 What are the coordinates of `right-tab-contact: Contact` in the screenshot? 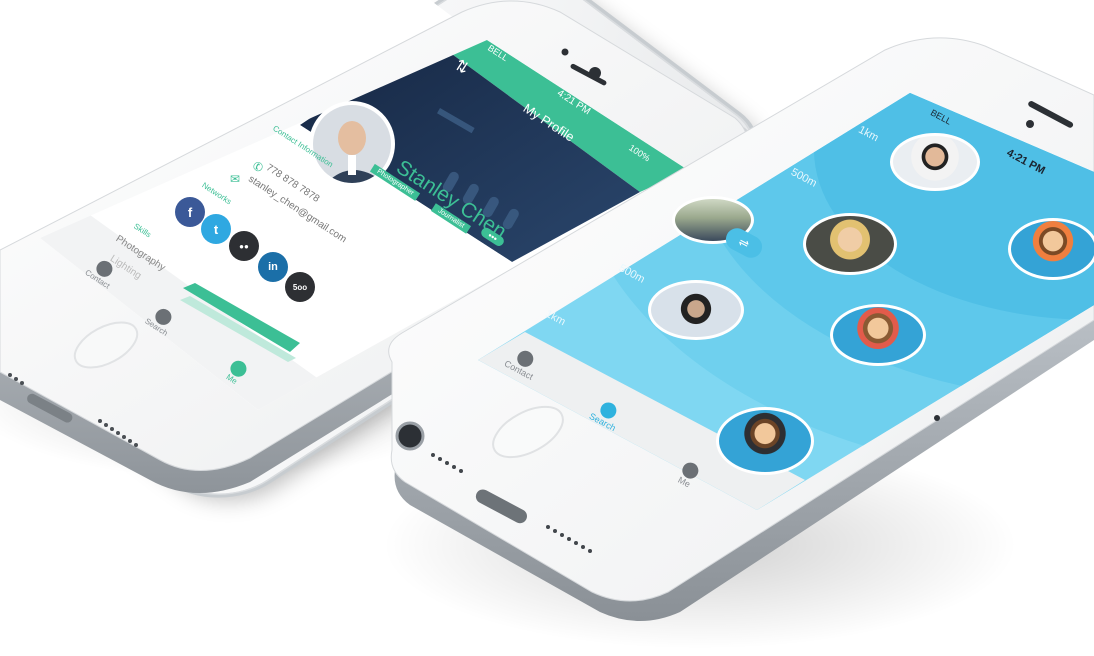 It's located at (523, 363).